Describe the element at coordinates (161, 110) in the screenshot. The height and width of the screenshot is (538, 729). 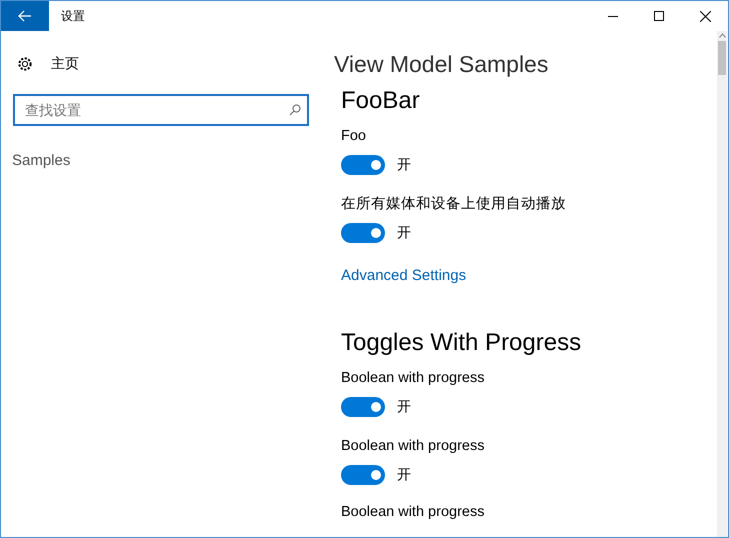
I see `search-field: 查找设置` at that location.